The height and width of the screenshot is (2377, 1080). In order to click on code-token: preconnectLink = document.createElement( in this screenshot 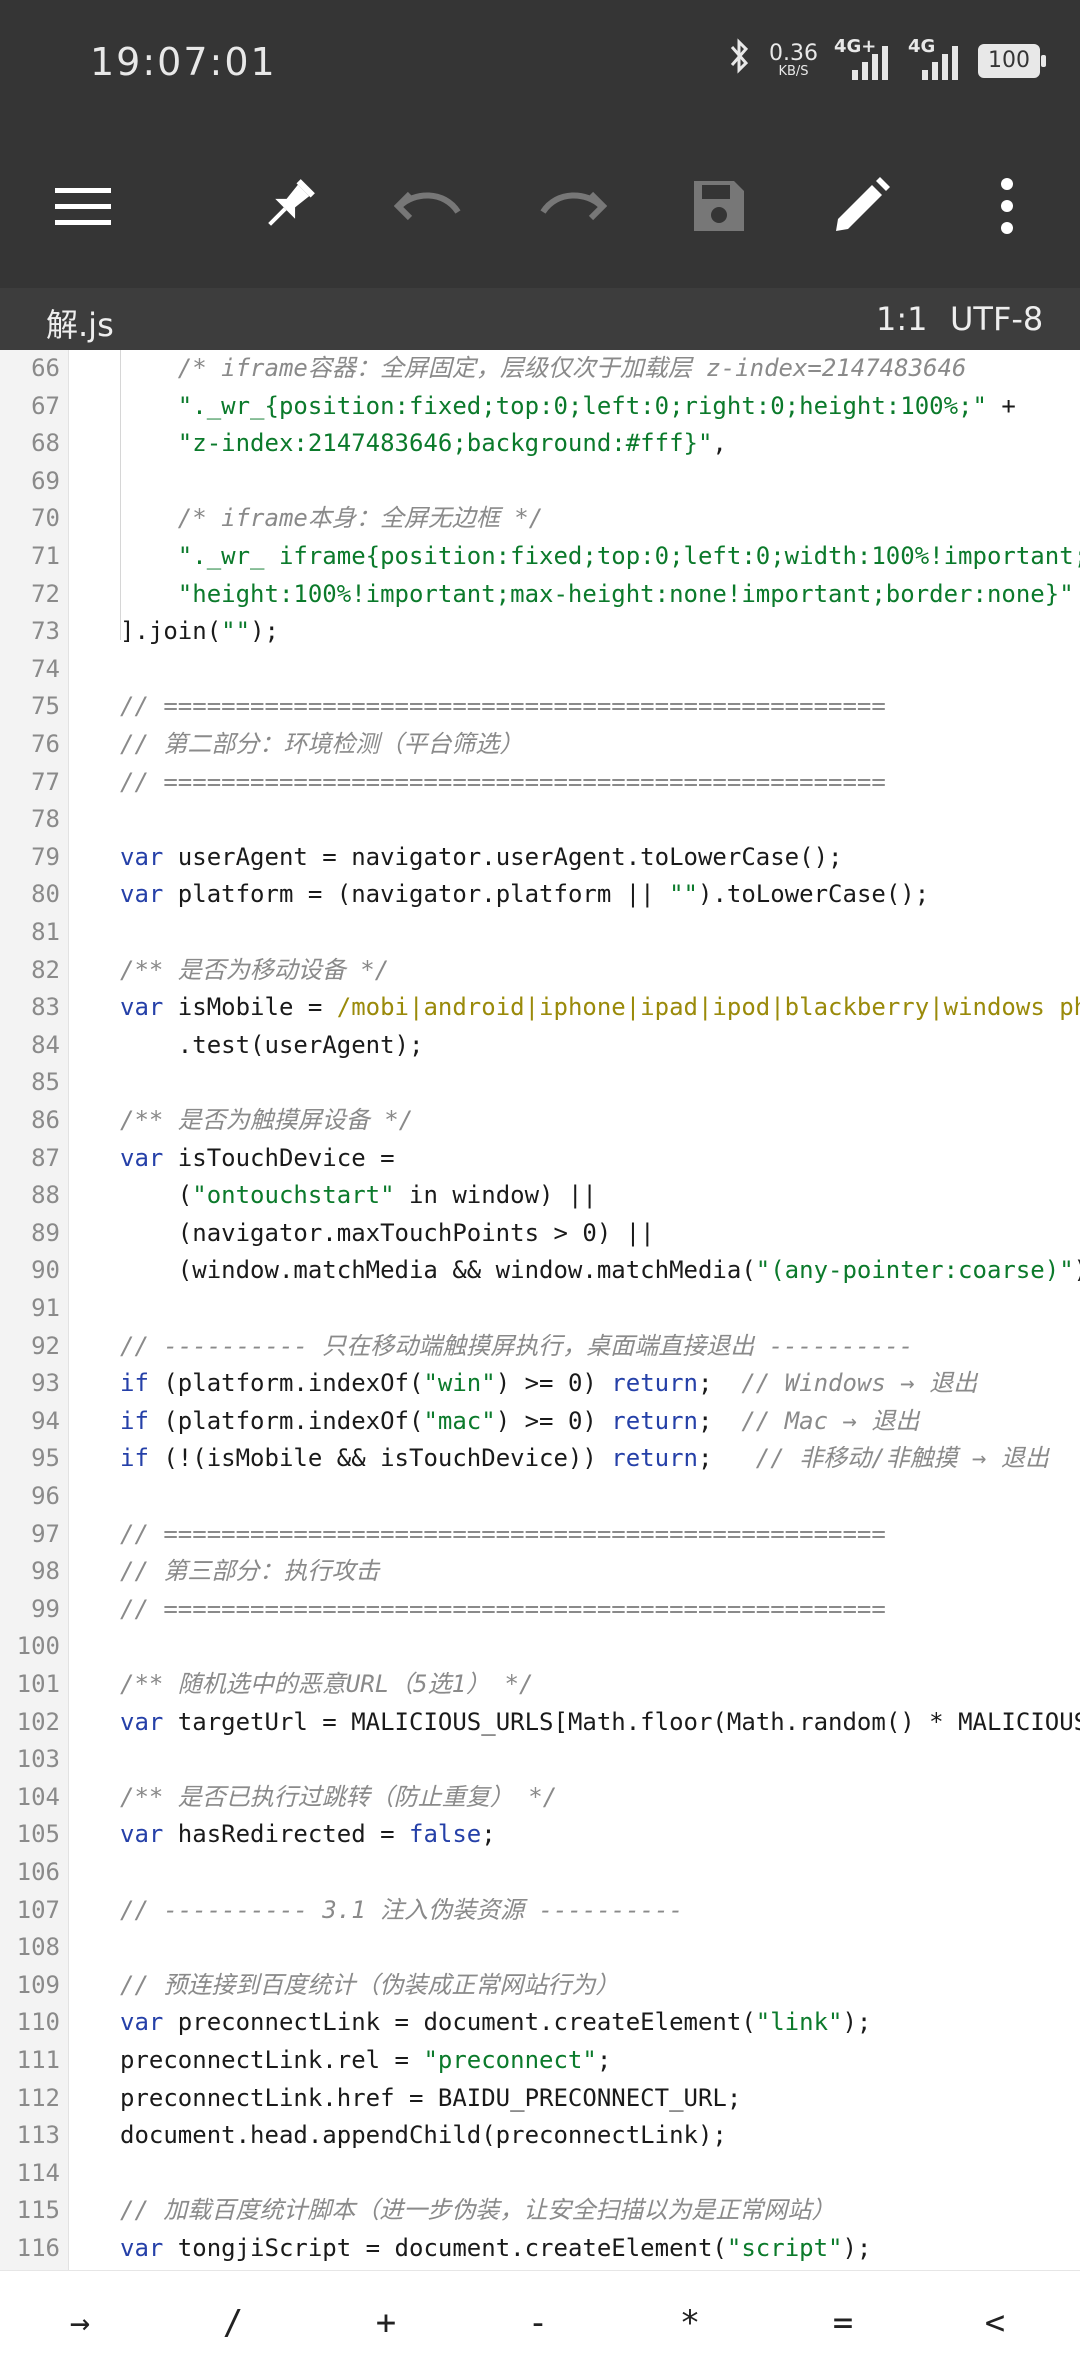, I will do `click(459, 2022)`.